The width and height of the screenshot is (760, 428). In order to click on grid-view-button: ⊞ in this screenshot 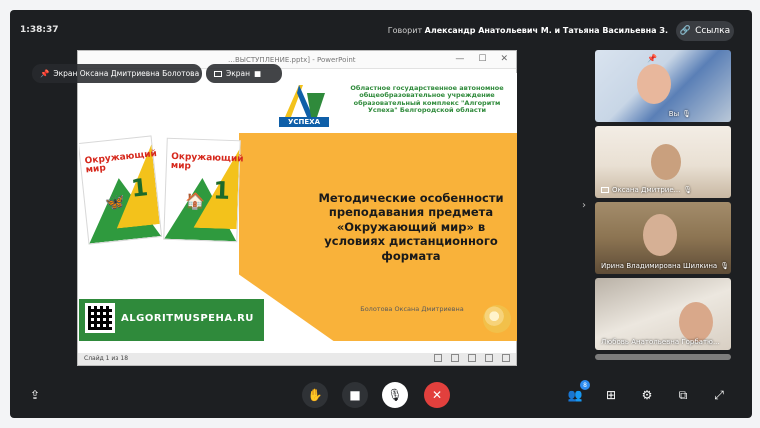, I will do `click(611, 395)`.